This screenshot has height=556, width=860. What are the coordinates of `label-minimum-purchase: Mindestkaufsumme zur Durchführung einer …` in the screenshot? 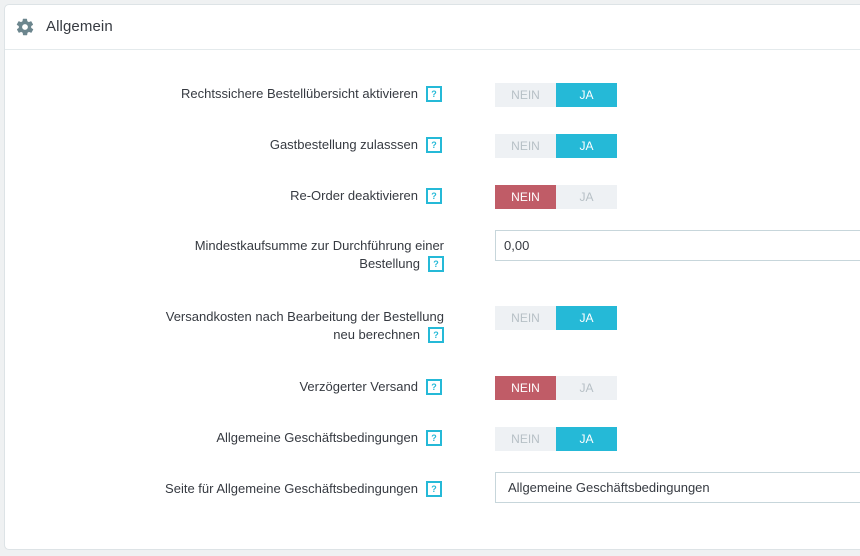 It's located at (319, 255).